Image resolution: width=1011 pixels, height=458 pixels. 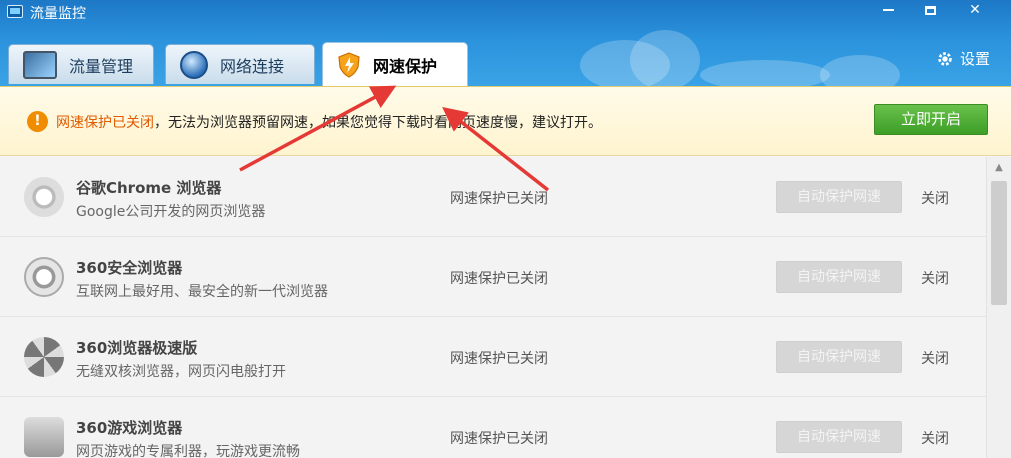 What do you see at coordinates (975, 10) in the screenshot?
I see `close-button: ✕` at bounding box center [975, 10].